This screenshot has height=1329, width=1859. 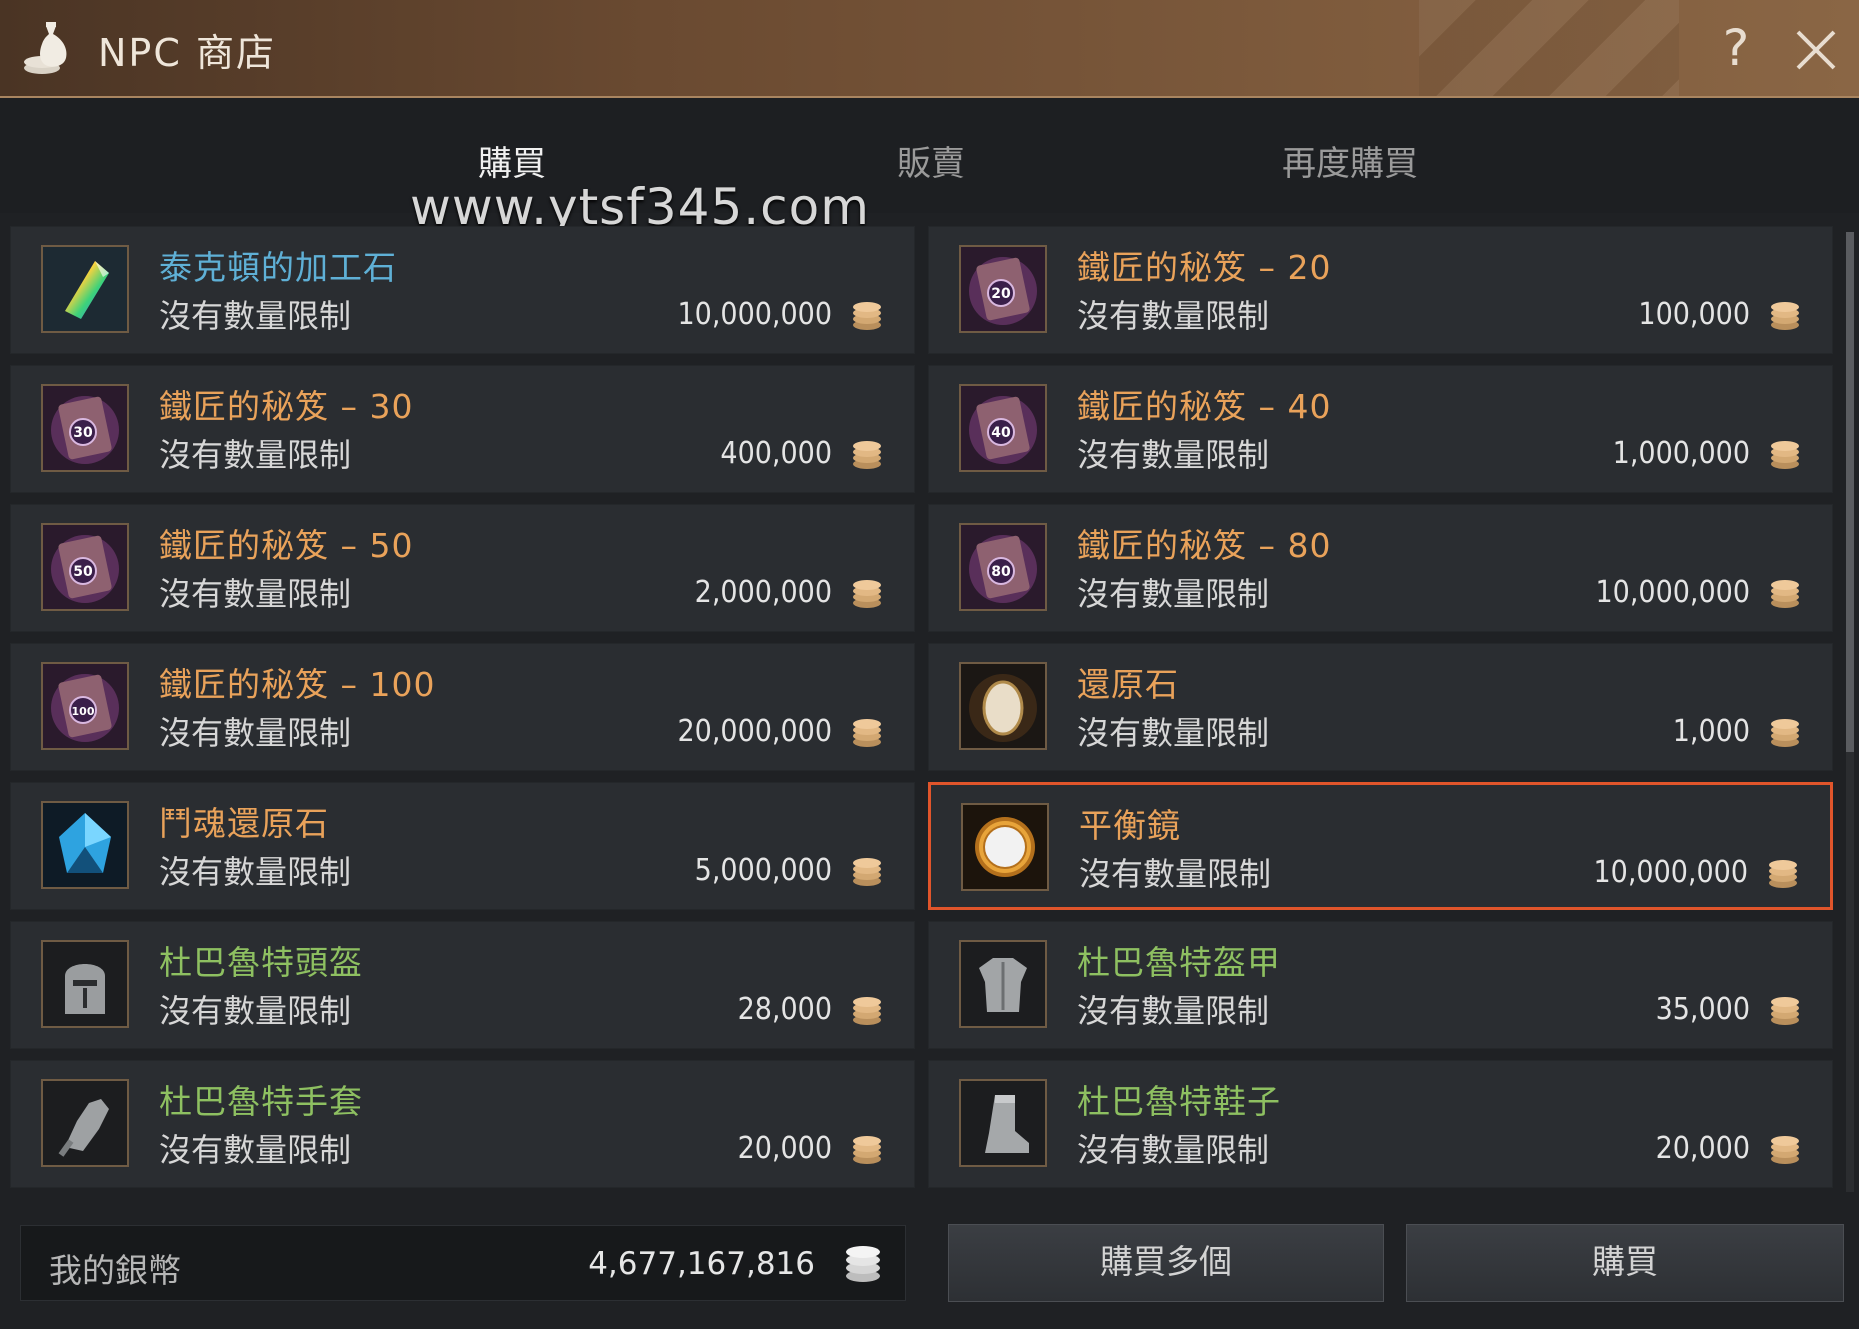 I want to click on svg-text: 80, so click(x=1001, y=572).